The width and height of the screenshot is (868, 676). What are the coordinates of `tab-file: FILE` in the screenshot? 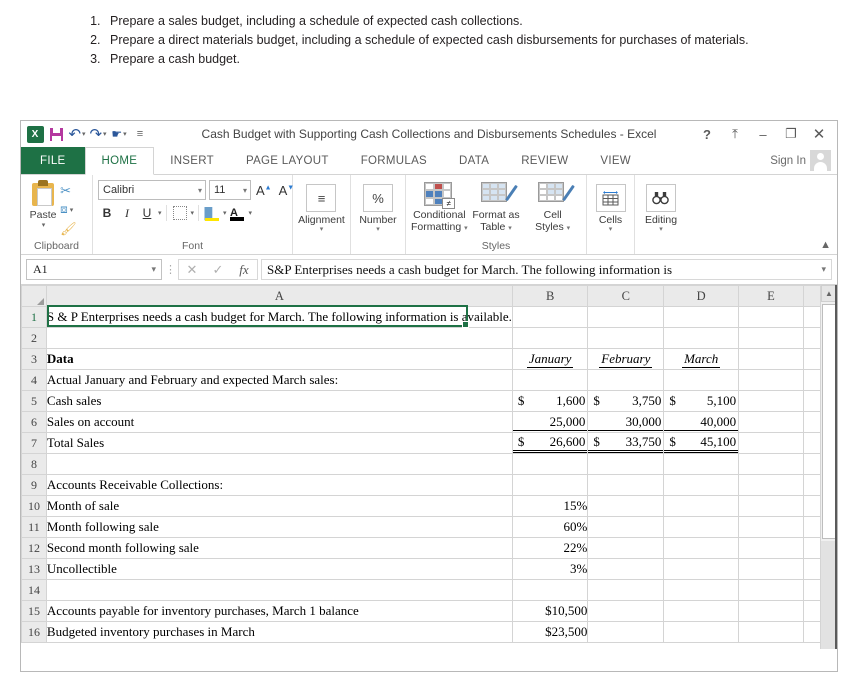 It's located at (53, 160).